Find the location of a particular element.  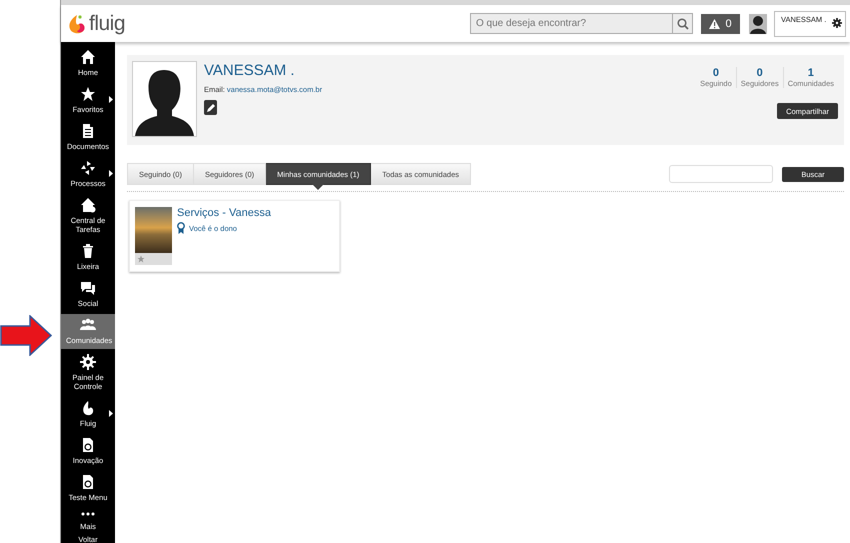

trash-icon is located at coordinates (88, 251).